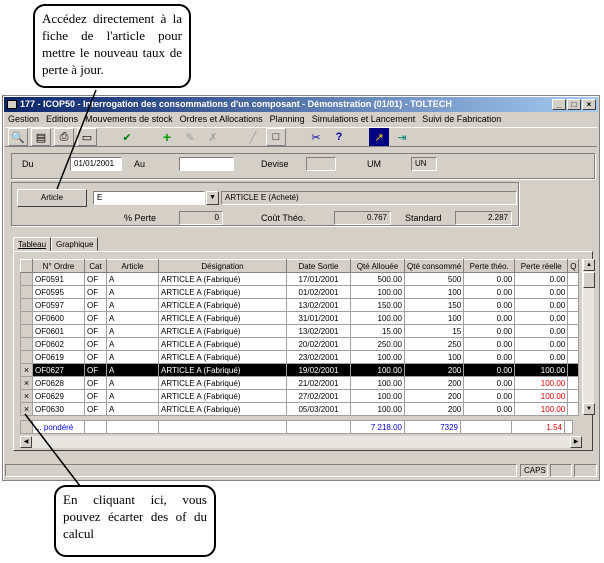 Image resolution: width=604 pixels, height=563 pixels. What do you see at coordinates (379, 137) in the screenshot?
I see `chart-icon: ↗` at bounding box center [379, 137].